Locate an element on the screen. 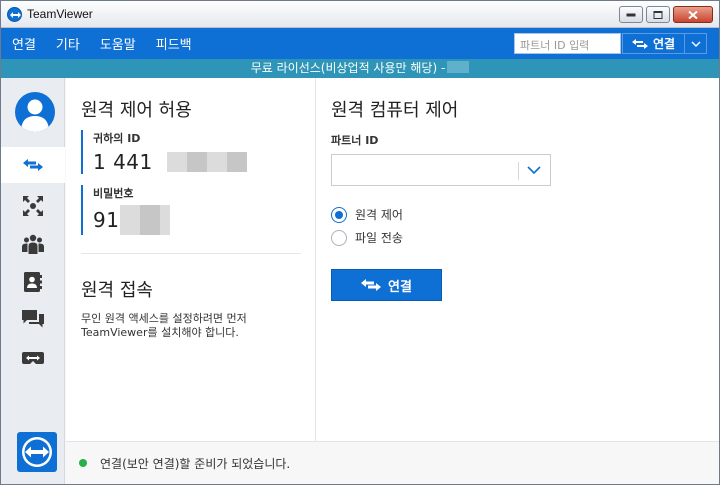 The image size is (720, 485). window-title: TeamViewer is located at coordinates (60, 14).